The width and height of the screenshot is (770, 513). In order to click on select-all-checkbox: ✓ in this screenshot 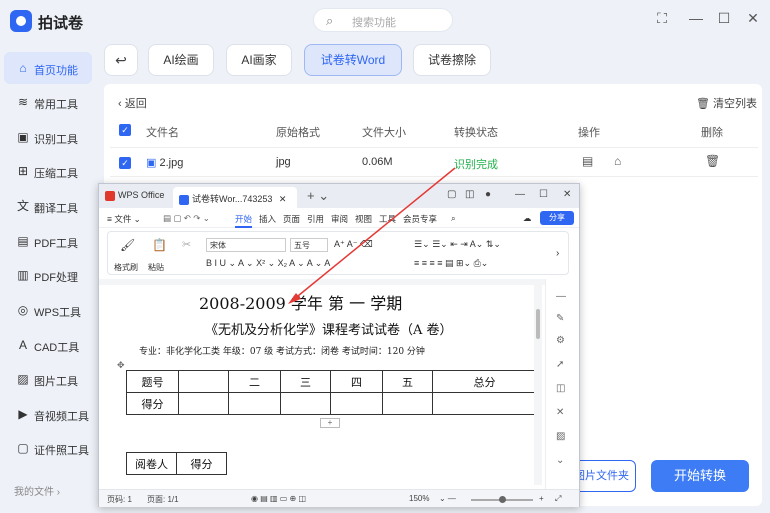, I will do `click(125, 130)`.